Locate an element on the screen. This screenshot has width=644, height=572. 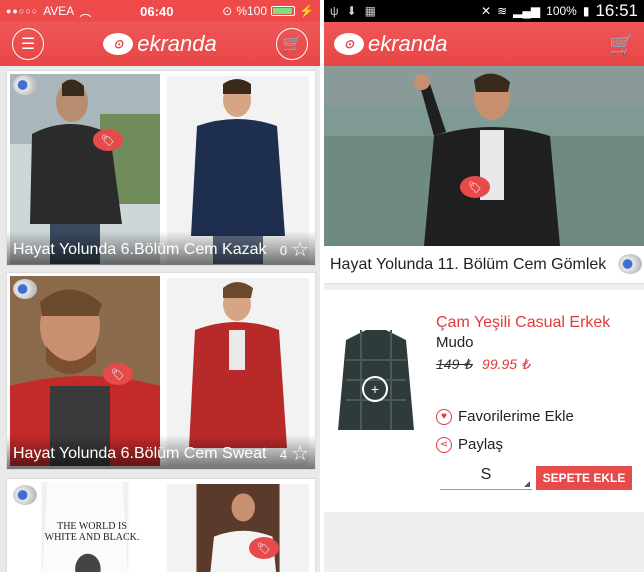
signal-icon: ●●○○○ is located at coordinates (22, 11).